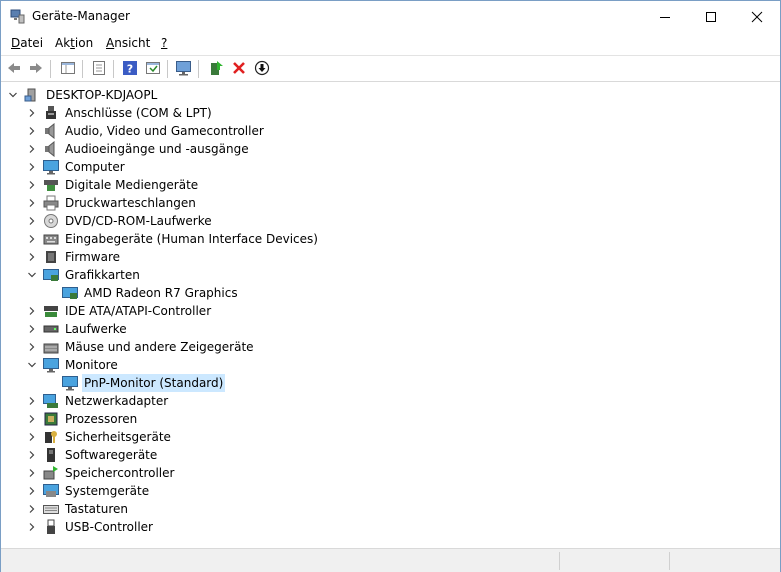 The width and height of the screenshot is (781, 572). I want to click on action-pane-button, so click(153, 68).